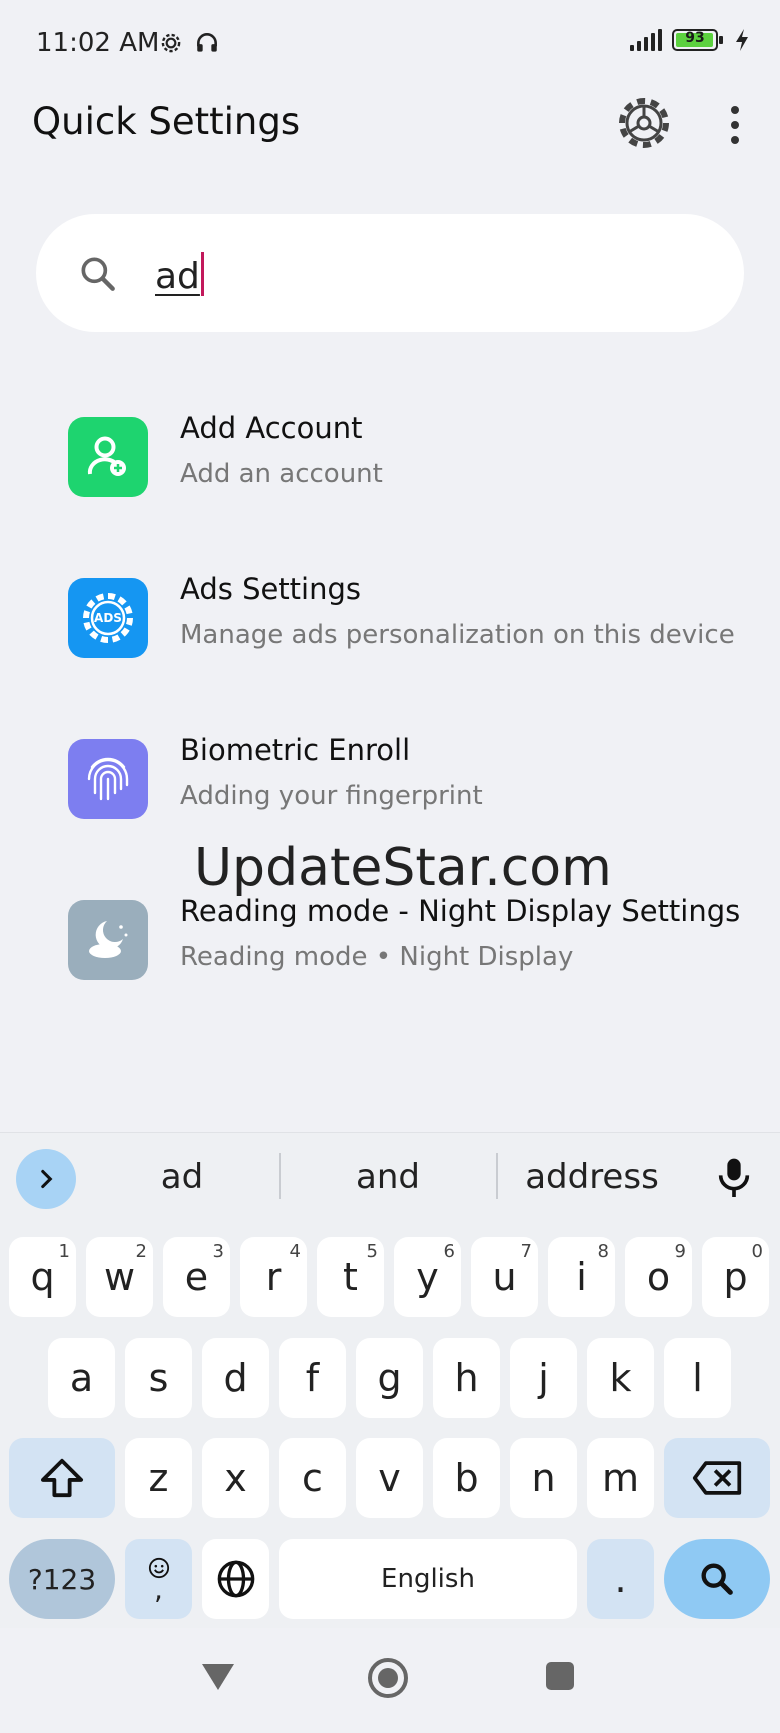 This screenshot has height=1733, width=780. I want to click on key-g: g, so click(389, 1378).